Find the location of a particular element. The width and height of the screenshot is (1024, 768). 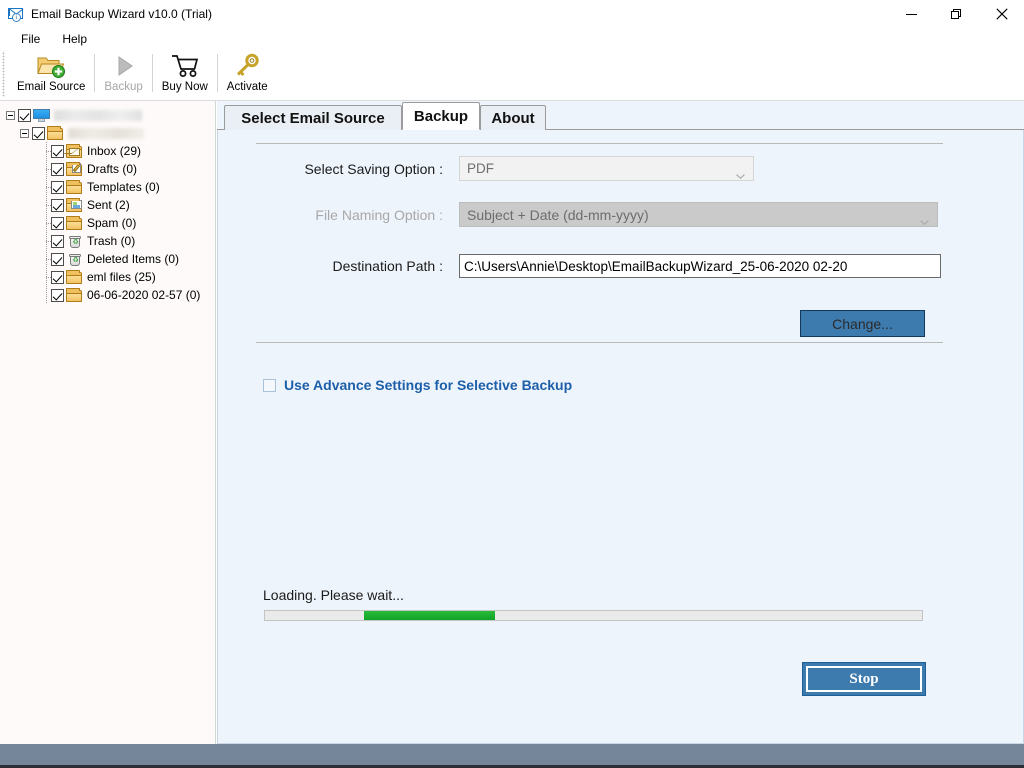

folder-sent-icon is located at coordinates (75, 205).